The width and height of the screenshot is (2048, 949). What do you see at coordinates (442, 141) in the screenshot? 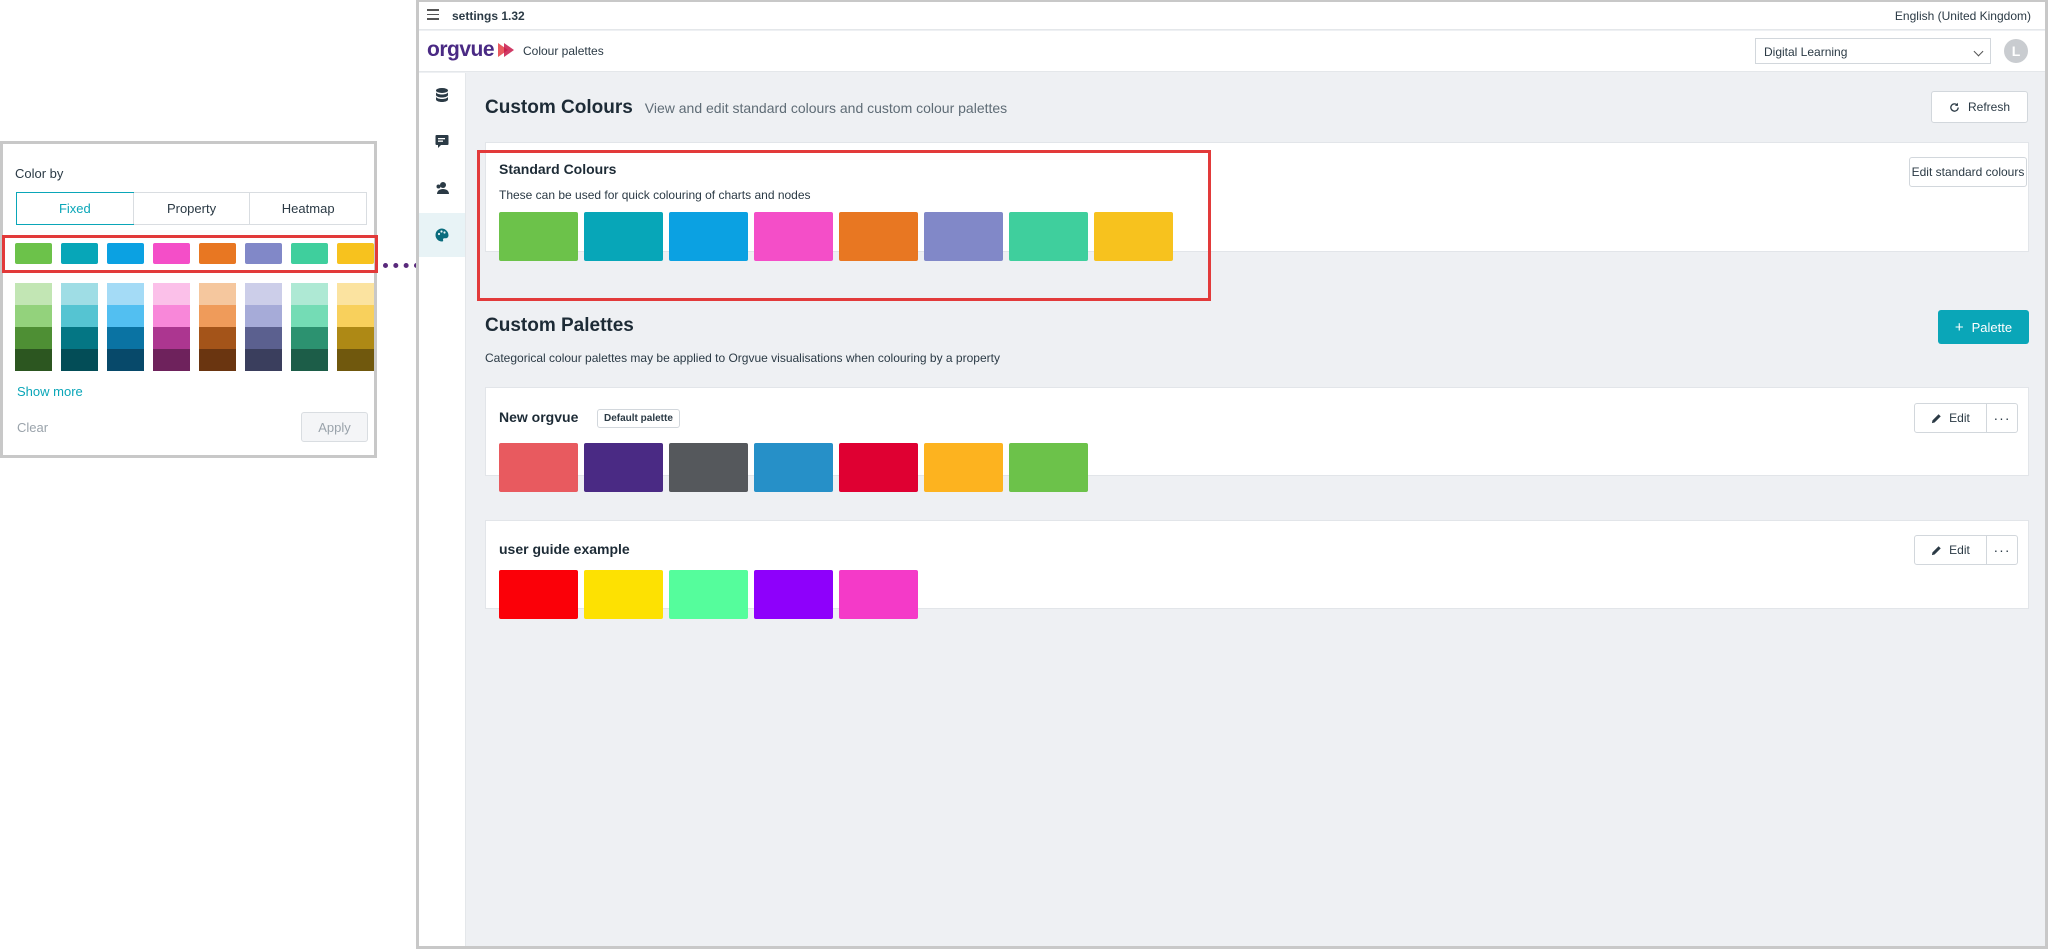
I see `sidebar-item-reports` at bounding box center [442, 141].